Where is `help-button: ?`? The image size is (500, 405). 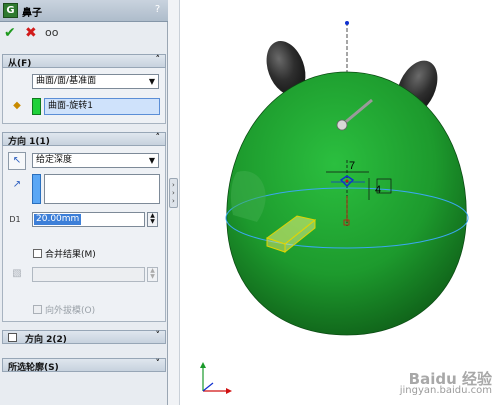
help-button: ? is located at coordinates (157, 10).